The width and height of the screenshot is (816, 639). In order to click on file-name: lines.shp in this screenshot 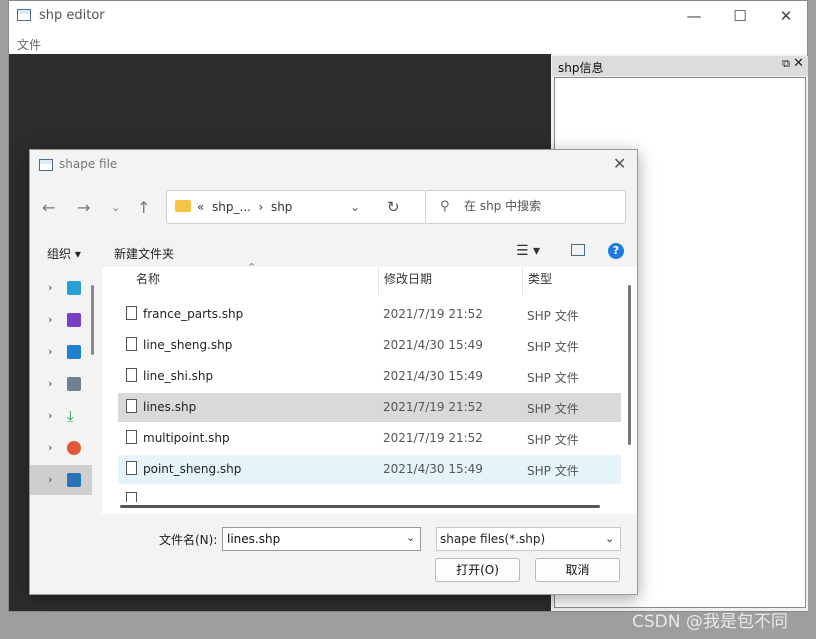, I will do `click(170, 407)`.